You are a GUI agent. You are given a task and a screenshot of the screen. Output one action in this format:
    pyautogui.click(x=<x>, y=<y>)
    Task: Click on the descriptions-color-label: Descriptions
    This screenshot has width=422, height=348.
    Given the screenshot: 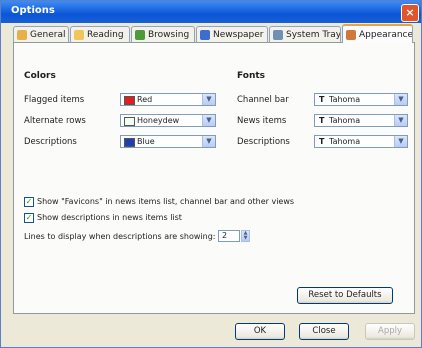 What is the action you would take?
    pyautogui.click(x=50, y=142)
    